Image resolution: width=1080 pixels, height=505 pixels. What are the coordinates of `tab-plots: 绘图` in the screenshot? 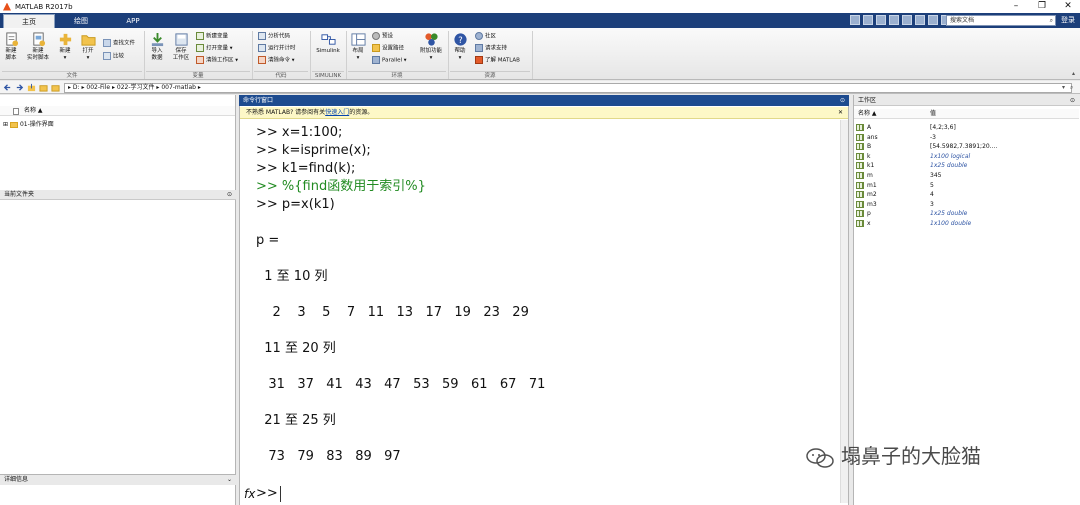 It's located at (81, 21).